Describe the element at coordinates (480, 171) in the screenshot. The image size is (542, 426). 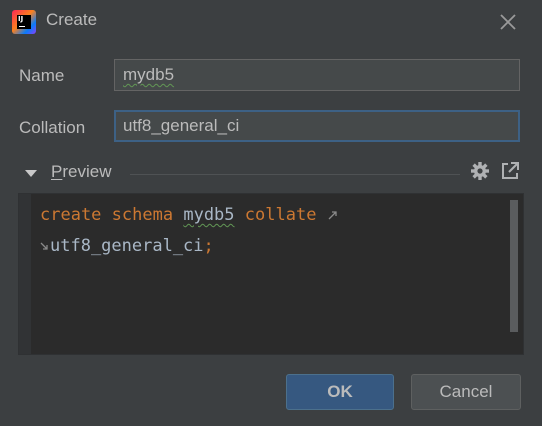
I see `gear-icon` at that location.